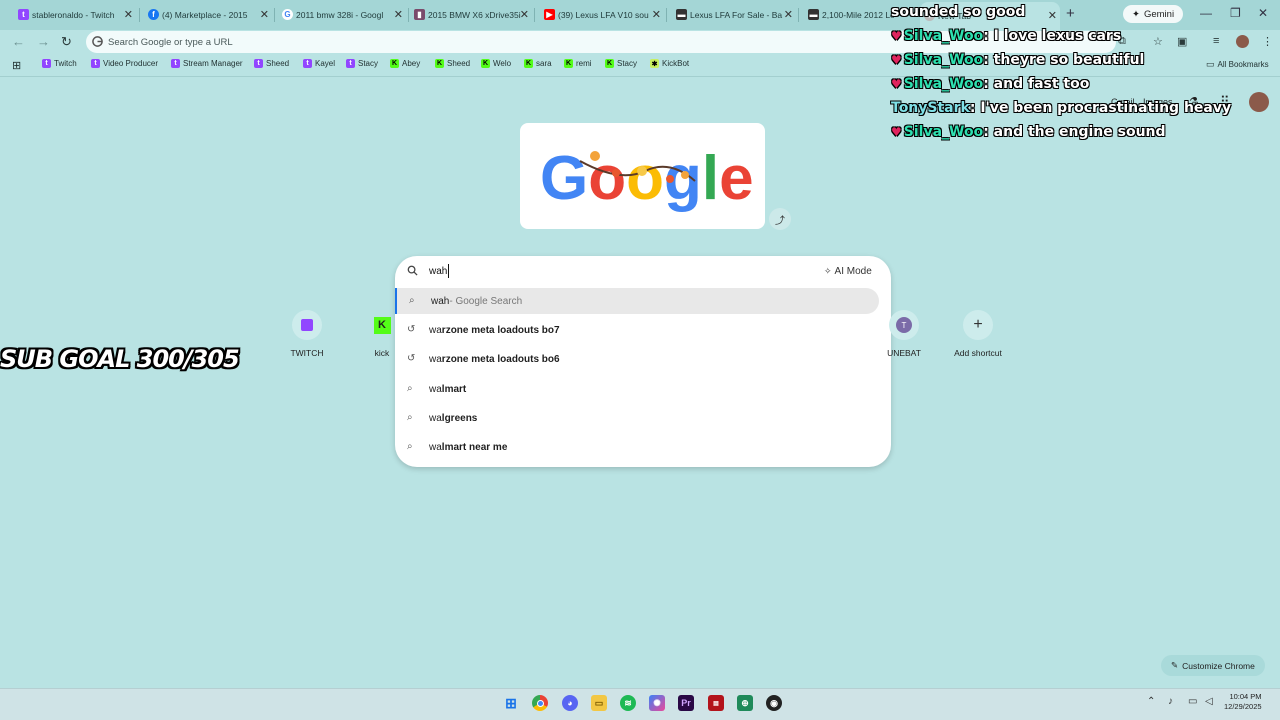 The image size is (1280, 720). Describe the element at coordinates (208, 15) in the screenshot. I see `tab-marketplace: f (4) Marketplace - 2015 ✕` at that location.